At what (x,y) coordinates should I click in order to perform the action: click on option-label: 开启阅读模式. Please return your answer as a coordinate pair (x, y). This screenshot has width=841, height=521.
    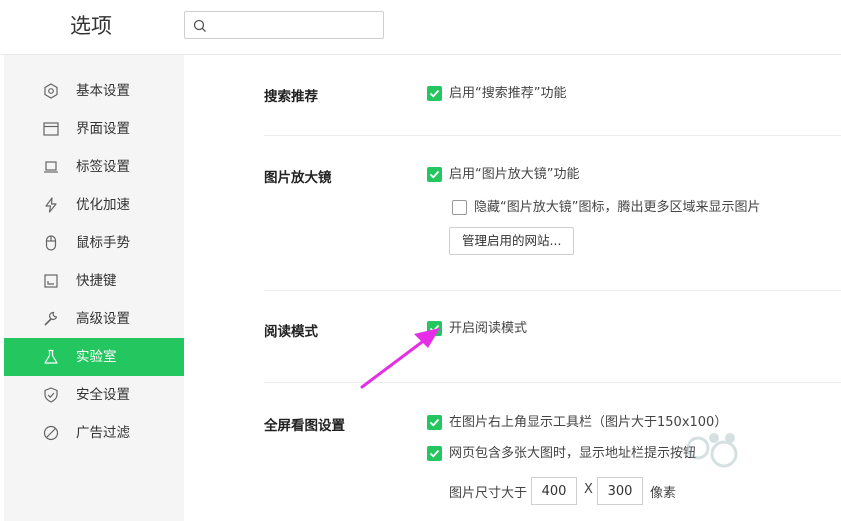
    Looking at the image, I should click on (488, 328).